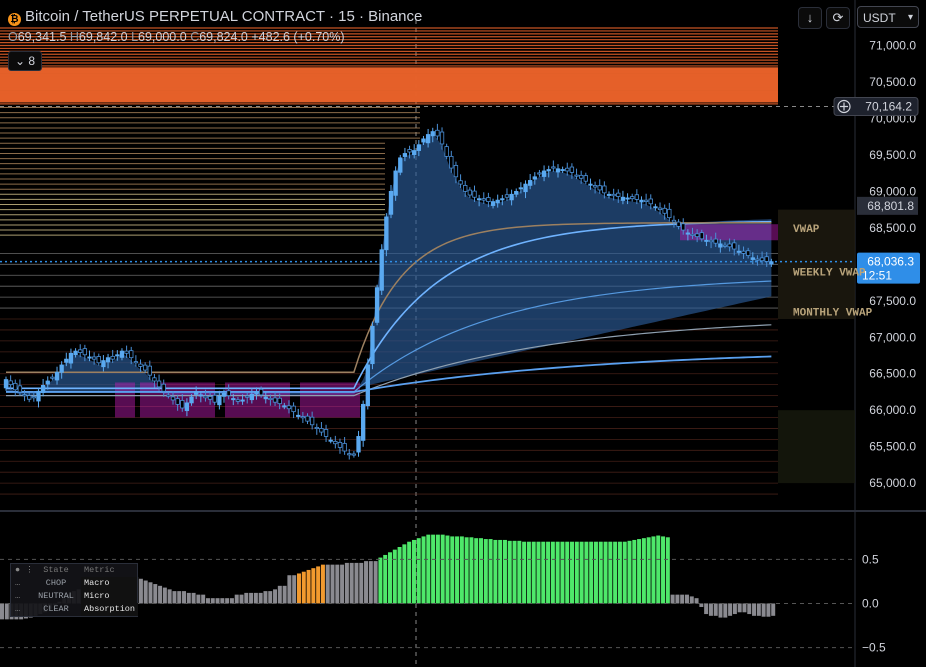 This screenshot has height=667, width=926. What do you see at coordinates (879, 18) in the screenshot?
I see `currency-value: USDT` at bounding box center [879, 18].